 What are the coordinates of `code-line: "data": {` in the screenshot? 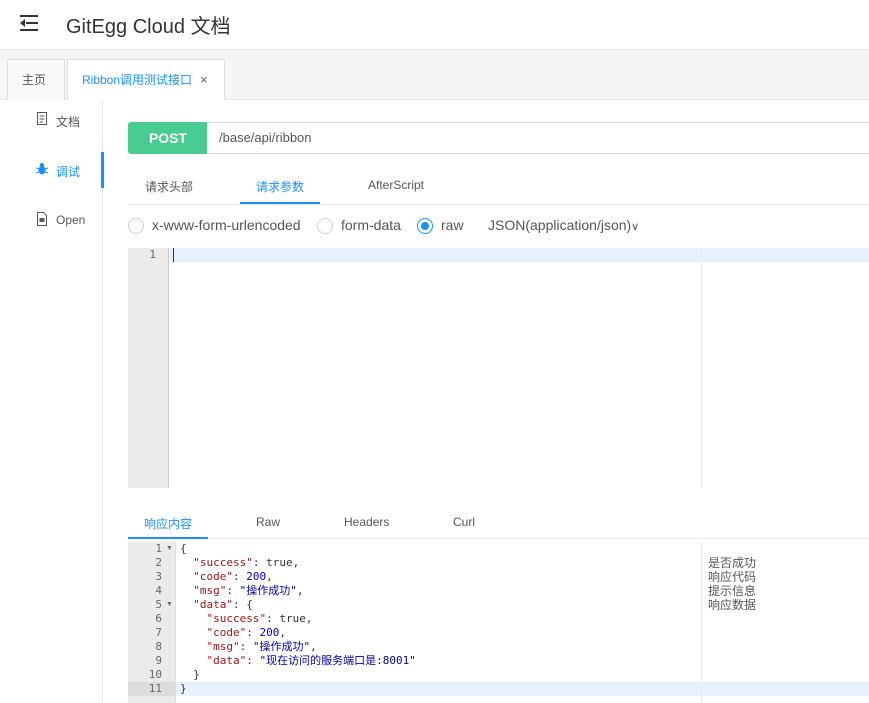 It's located at (223, 604).